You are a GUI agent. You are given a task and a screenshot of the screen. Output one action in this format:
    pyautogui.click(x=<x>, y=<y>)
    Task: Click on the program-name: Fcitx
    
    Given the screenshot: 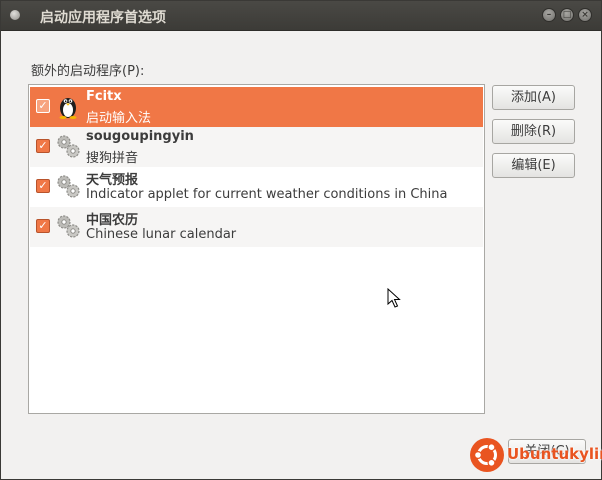 What is the action you would take?
    pyautogui.click(x=104, y=96)
    